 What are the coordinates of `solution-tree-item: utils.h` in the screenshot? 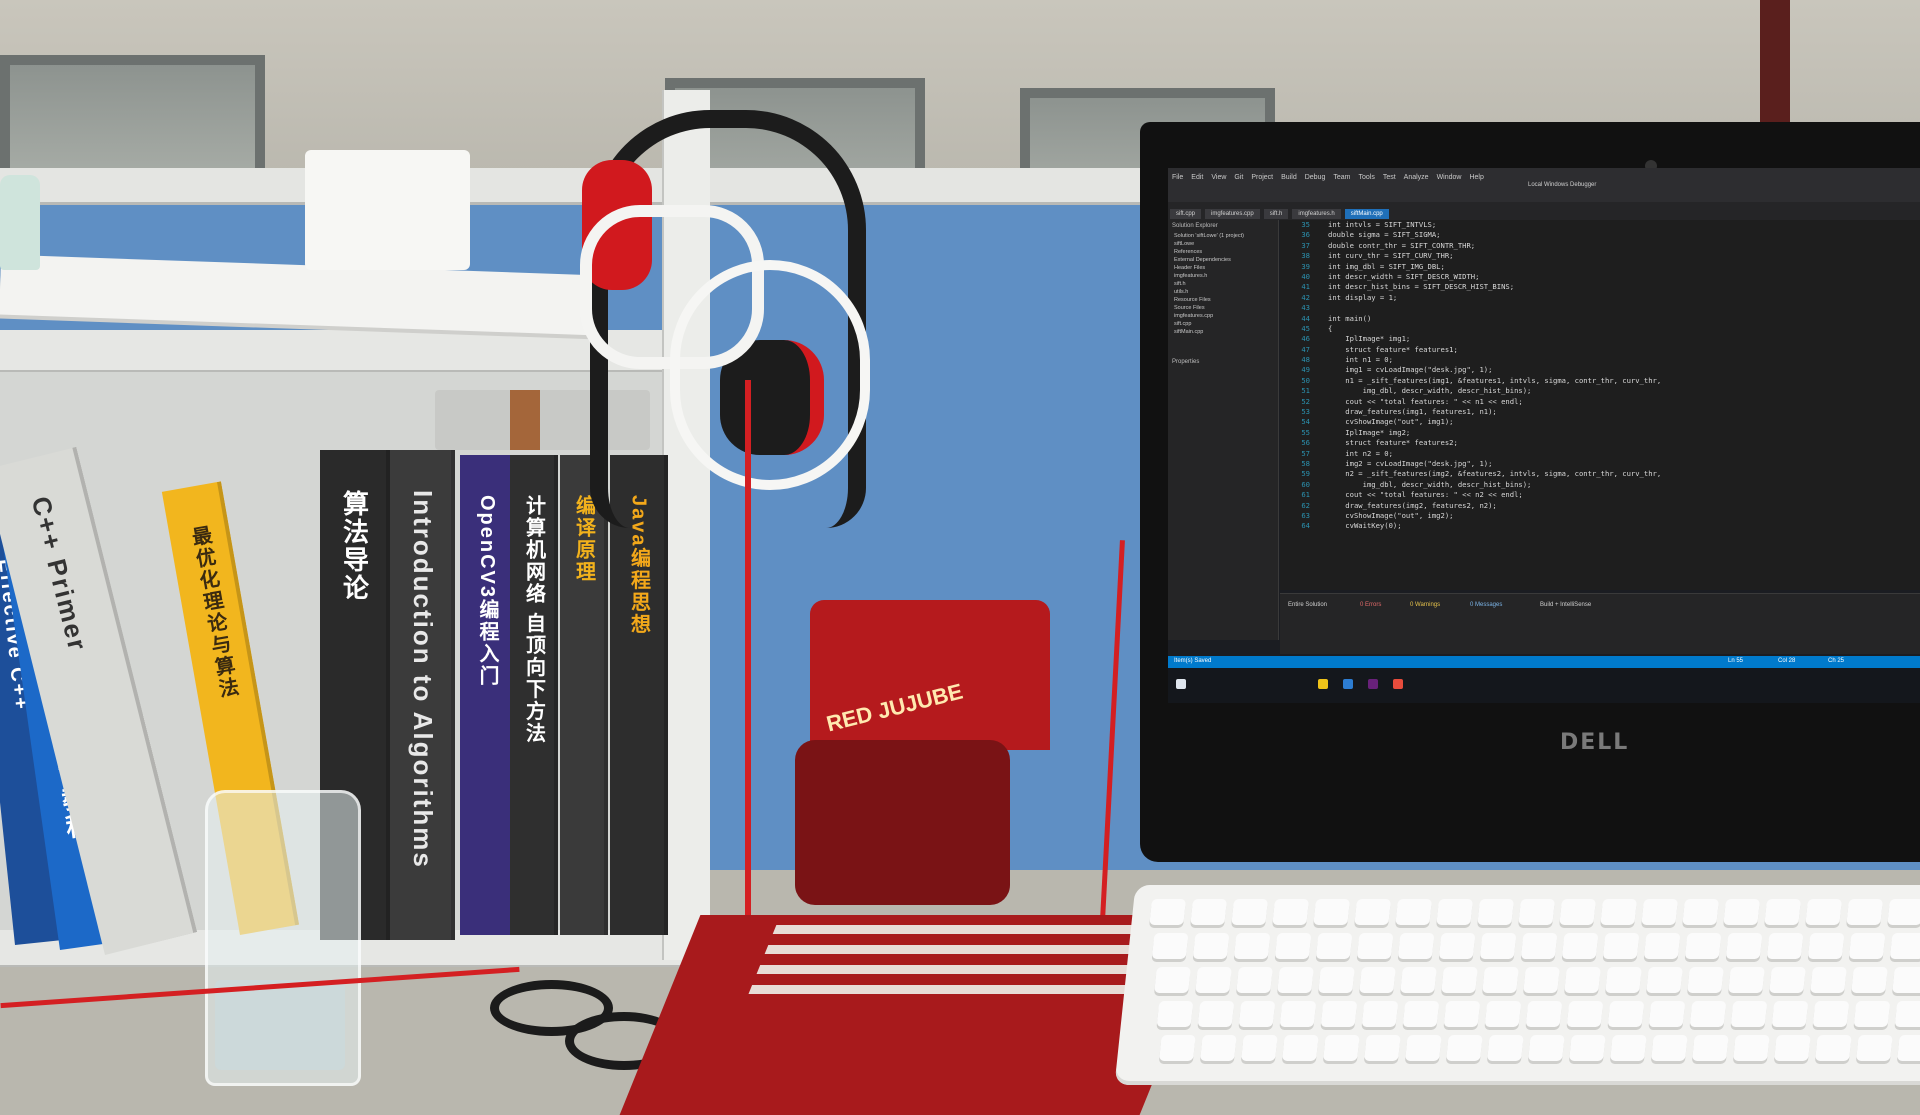 It's located at (1223, 292).